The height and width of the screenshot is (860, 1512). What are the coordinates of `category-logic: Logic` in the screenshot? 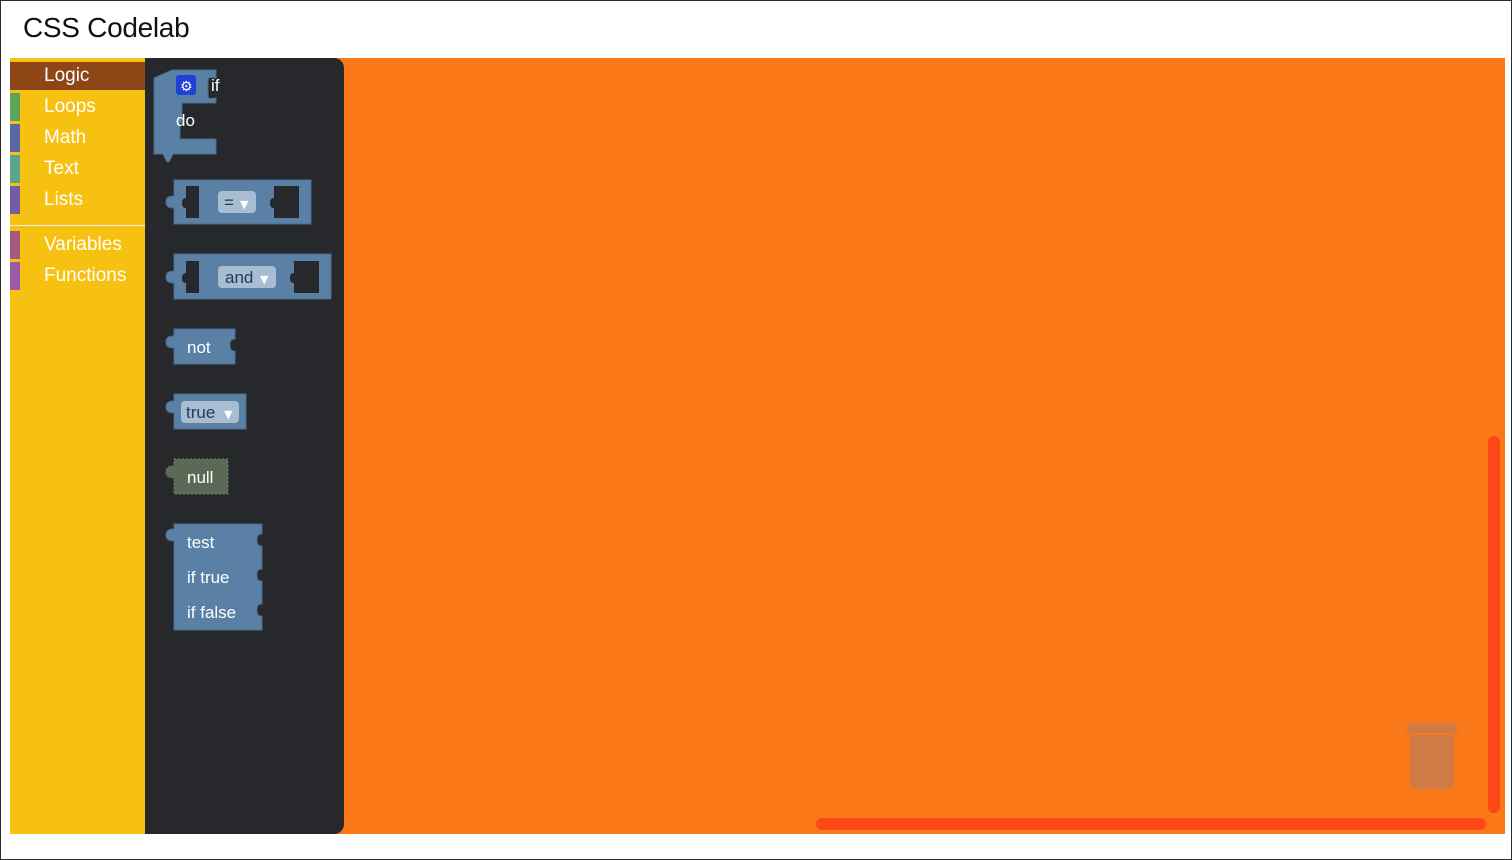 It's located at (77, 76).